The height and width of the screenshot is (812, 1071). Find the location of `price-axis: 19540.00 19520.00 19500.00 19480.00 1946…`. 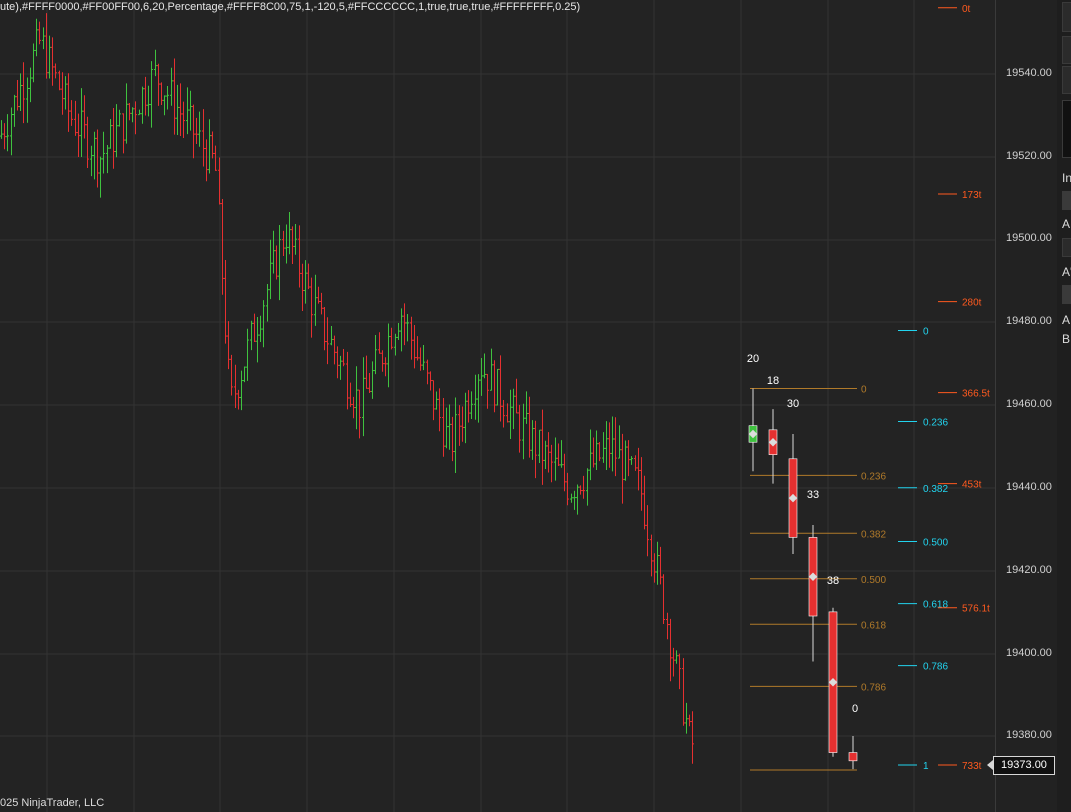

price-axis: 19540.00 19520.00 19500.00 19480.00 1946… is located at coordinates (1026, 406).